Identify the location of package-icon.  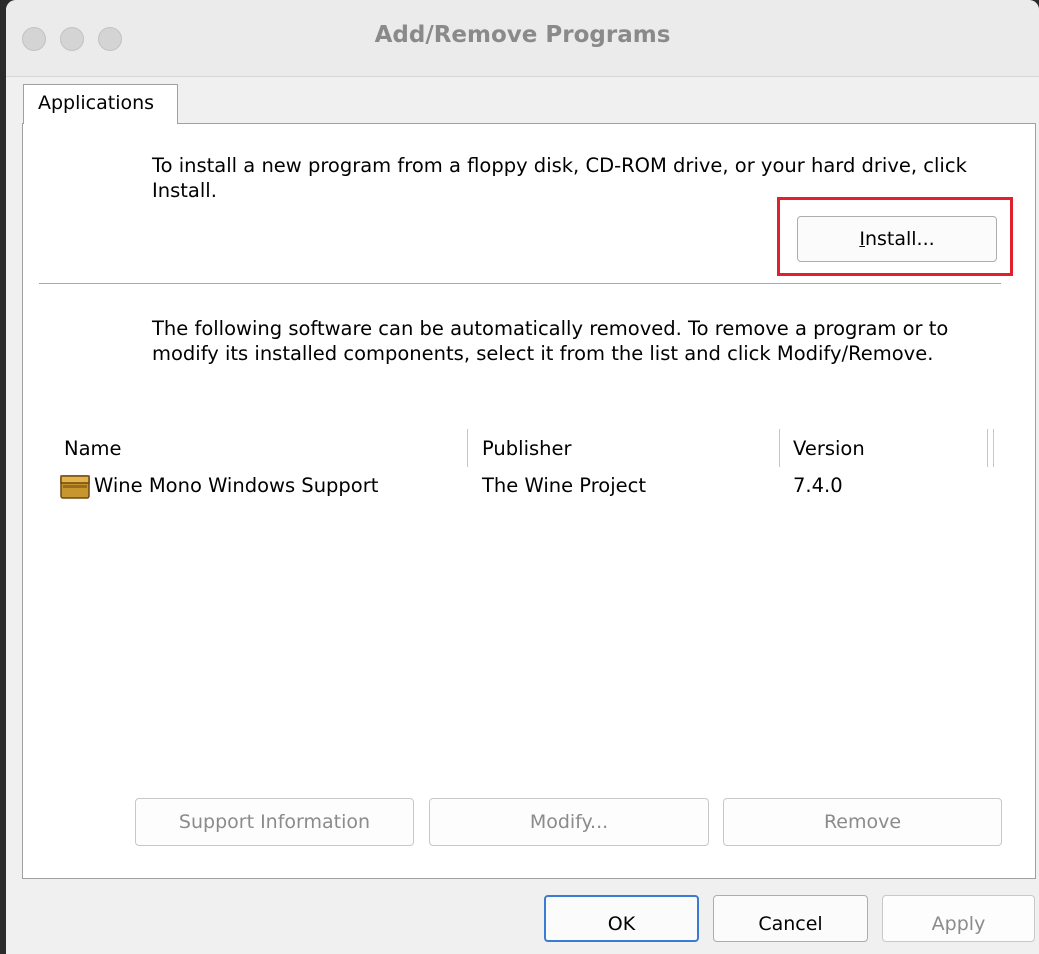
(75, 487).